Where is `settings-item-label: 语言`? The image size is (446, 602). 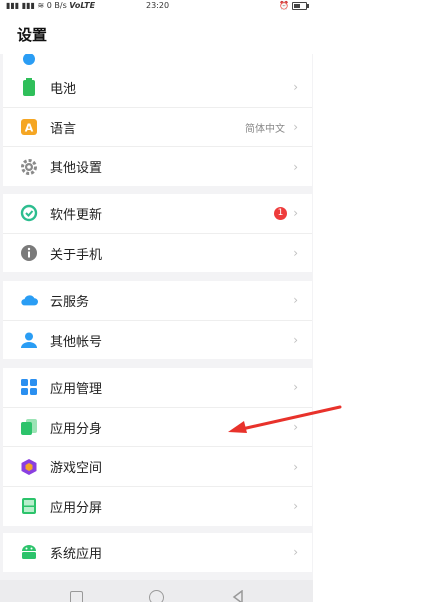
settings-item-label: 语言 is located at coordinates (63, 129).